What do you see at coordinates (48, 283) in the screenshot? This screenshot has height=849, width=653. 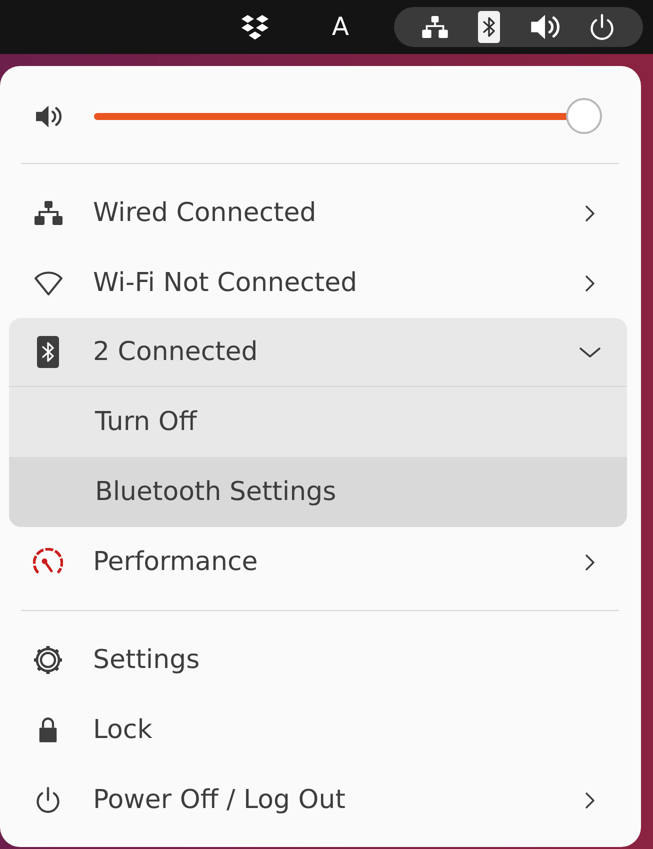 I see `wifi-icon` at bounding box center [48, 283].